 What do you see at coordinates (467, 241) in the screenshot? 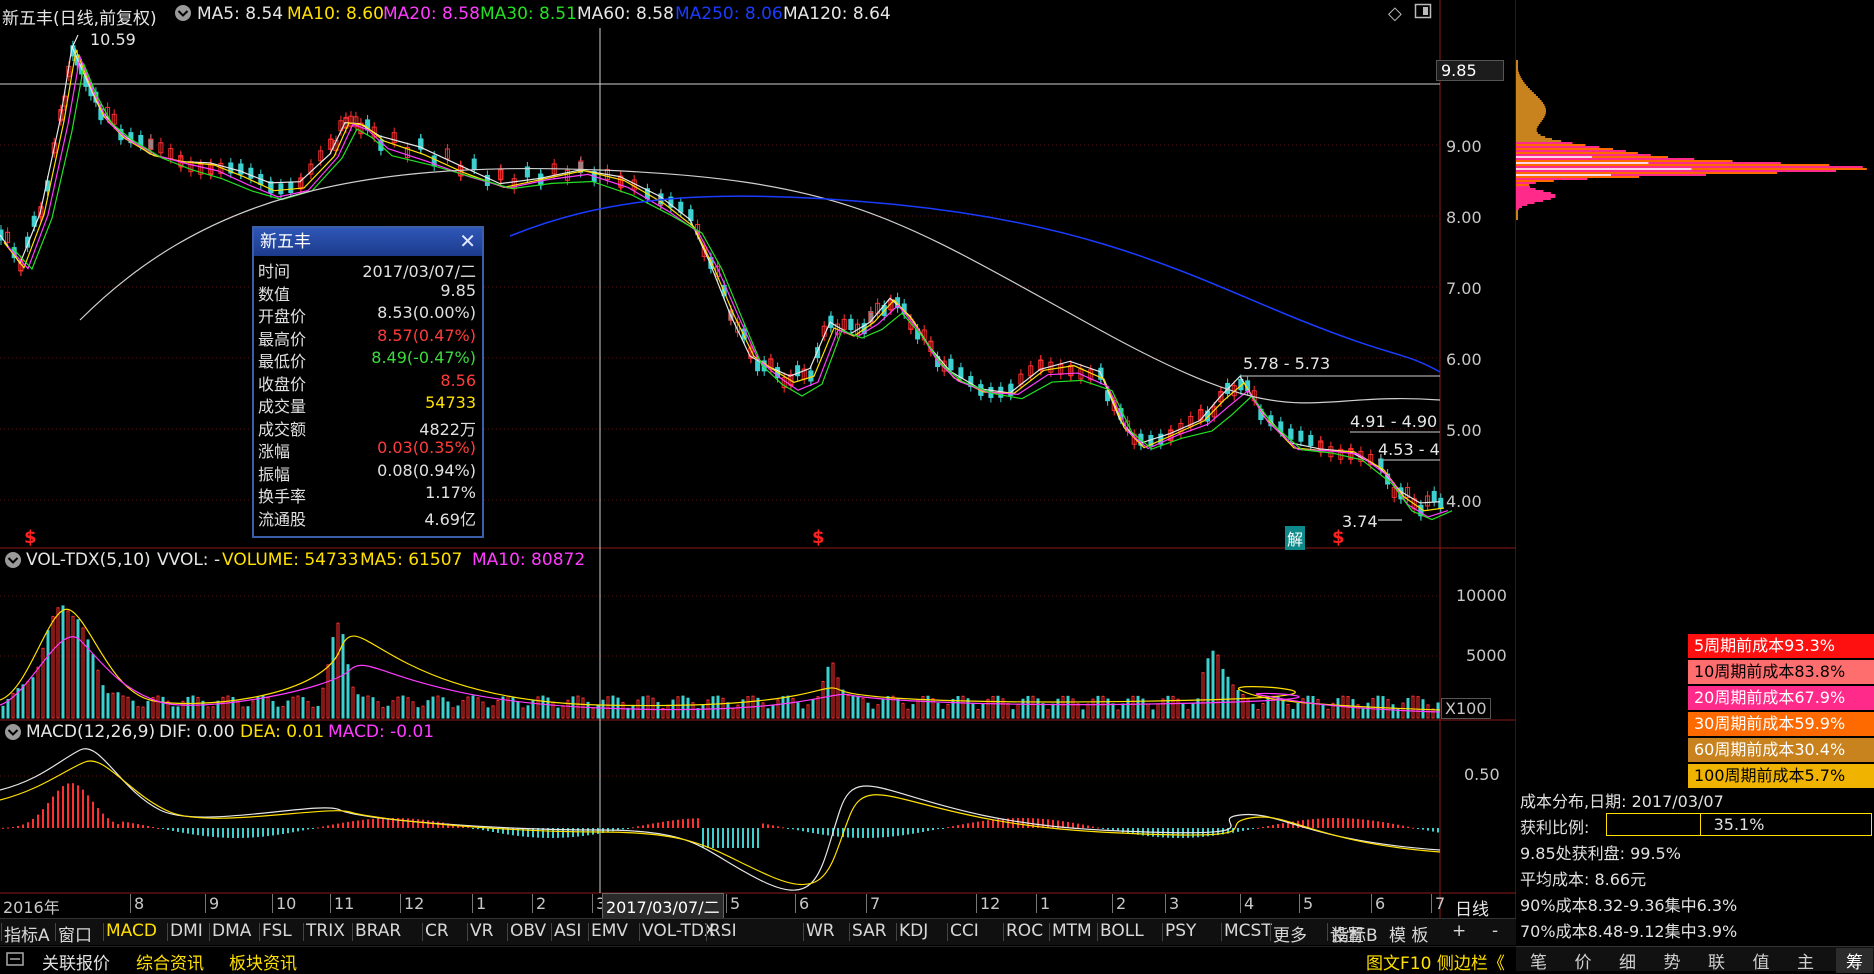
I see `close-icon: ✕` at bounding box center [467, 241].